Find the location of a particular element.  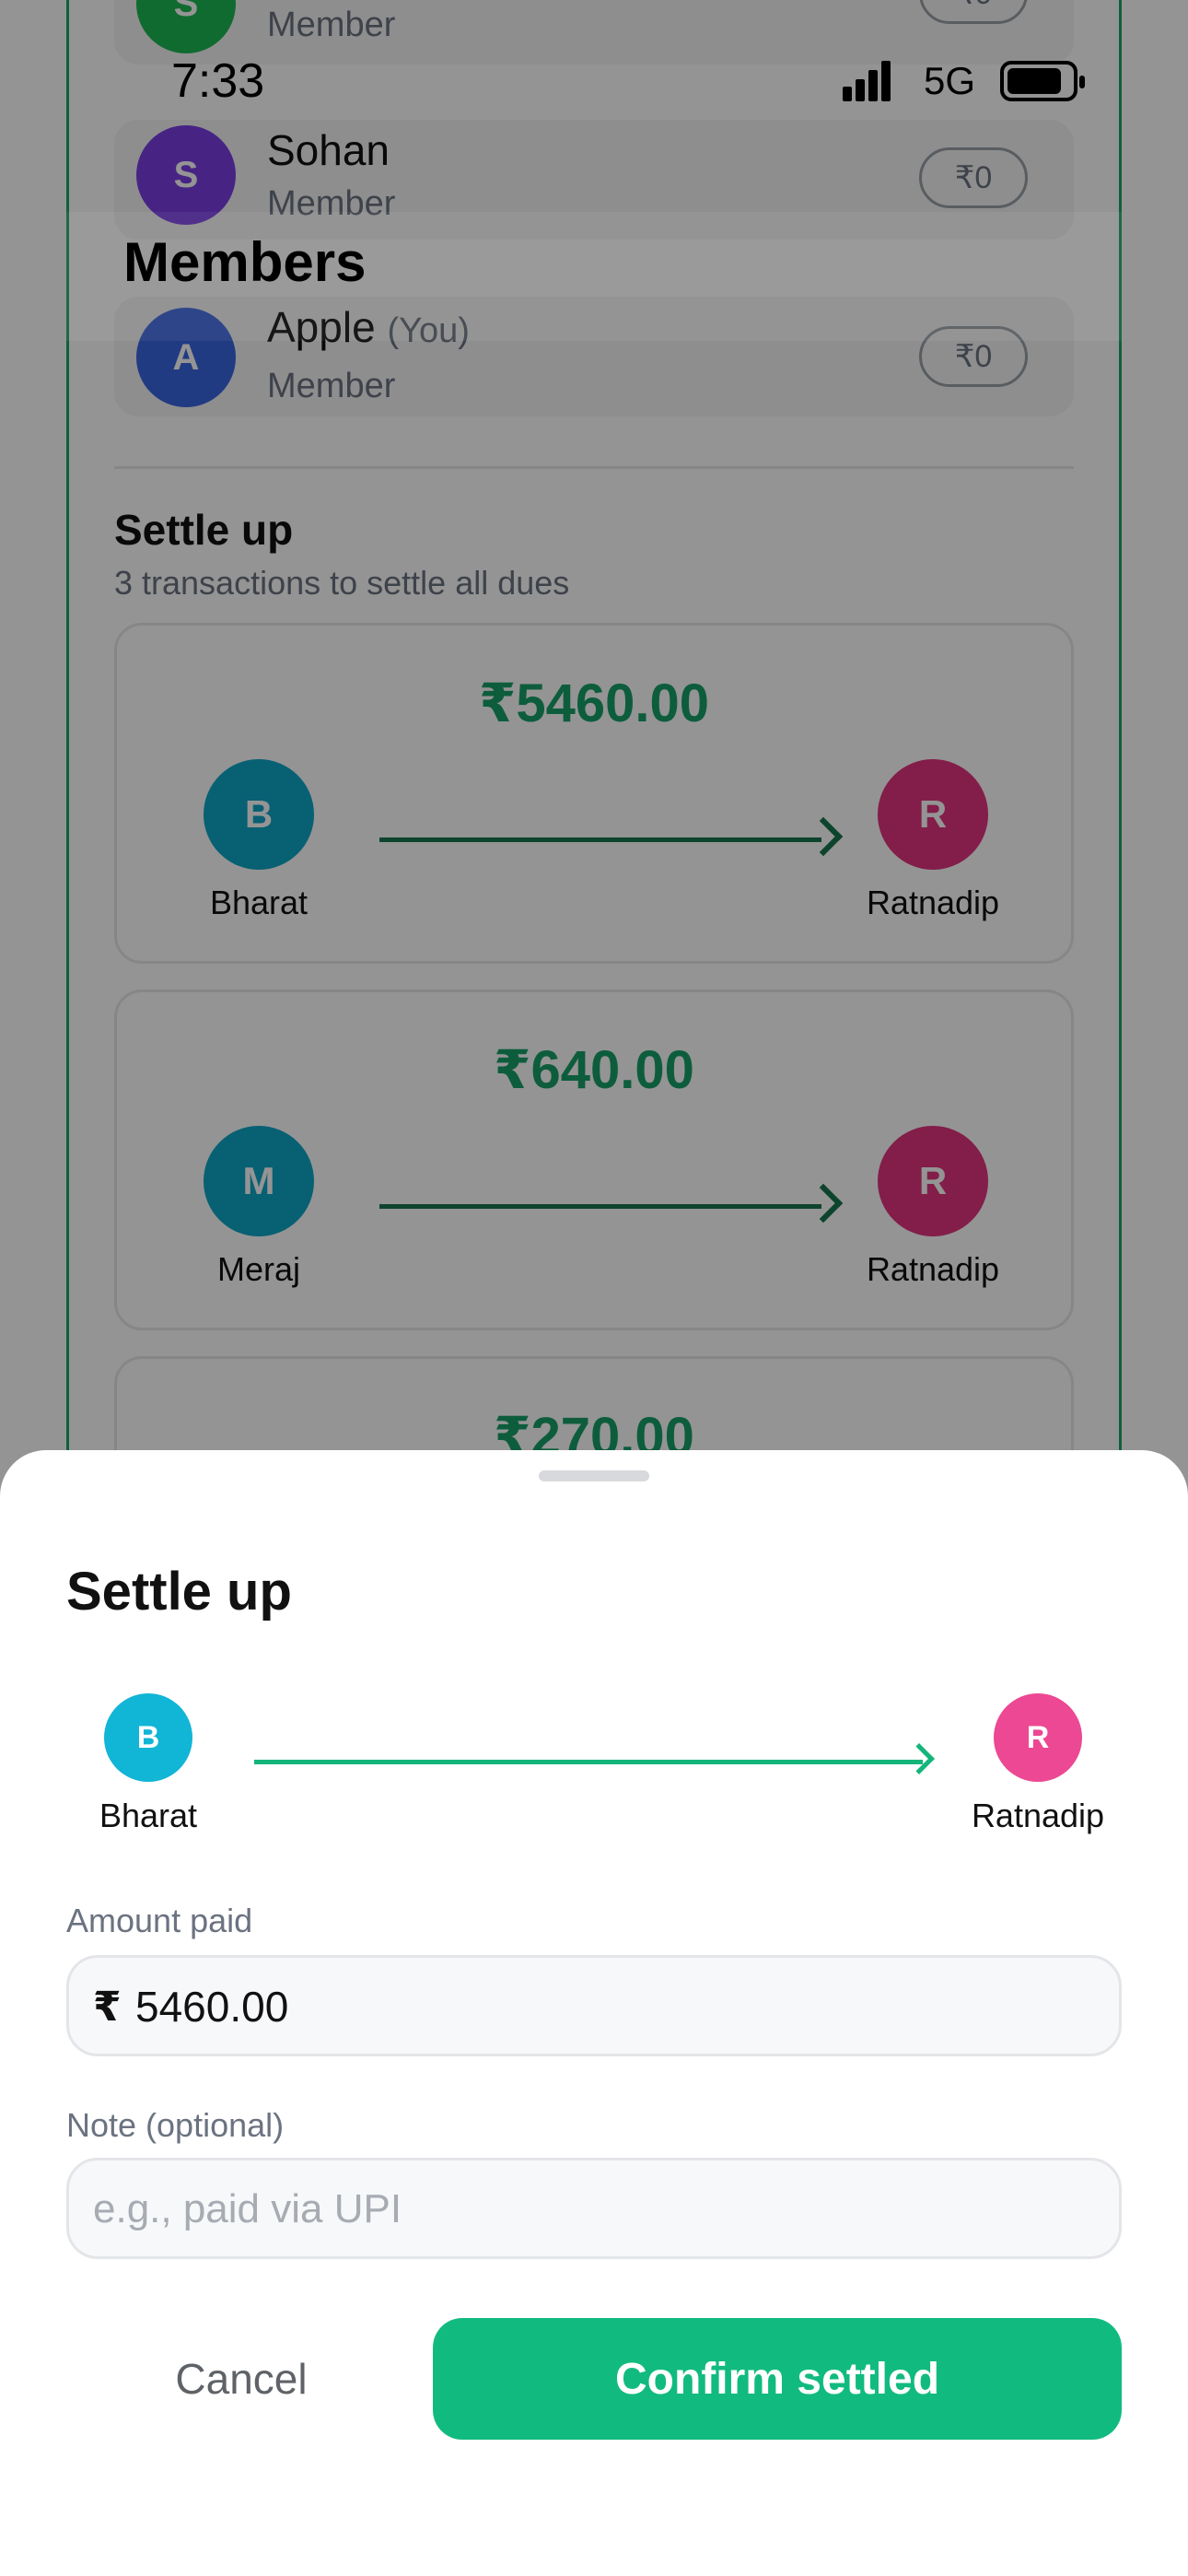

avatar-from: B is located at coordinates (148, 1737).